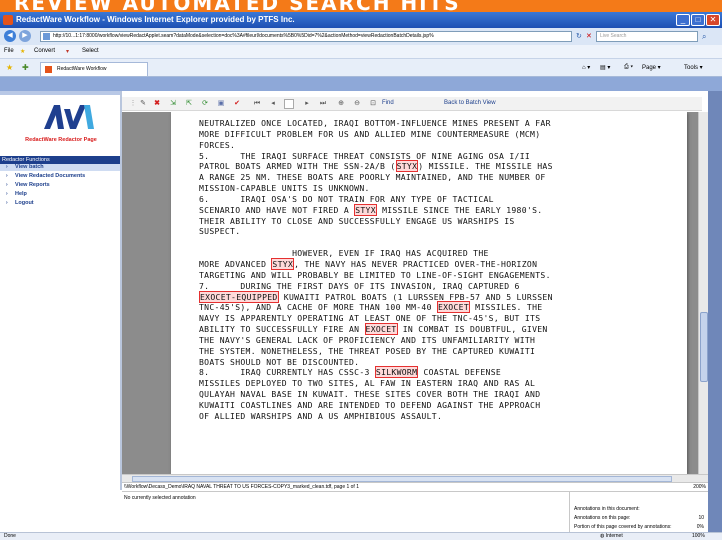 This screenshot has height=540, width=722. I want to click on delete-icon: ✖, so click(157, 104).